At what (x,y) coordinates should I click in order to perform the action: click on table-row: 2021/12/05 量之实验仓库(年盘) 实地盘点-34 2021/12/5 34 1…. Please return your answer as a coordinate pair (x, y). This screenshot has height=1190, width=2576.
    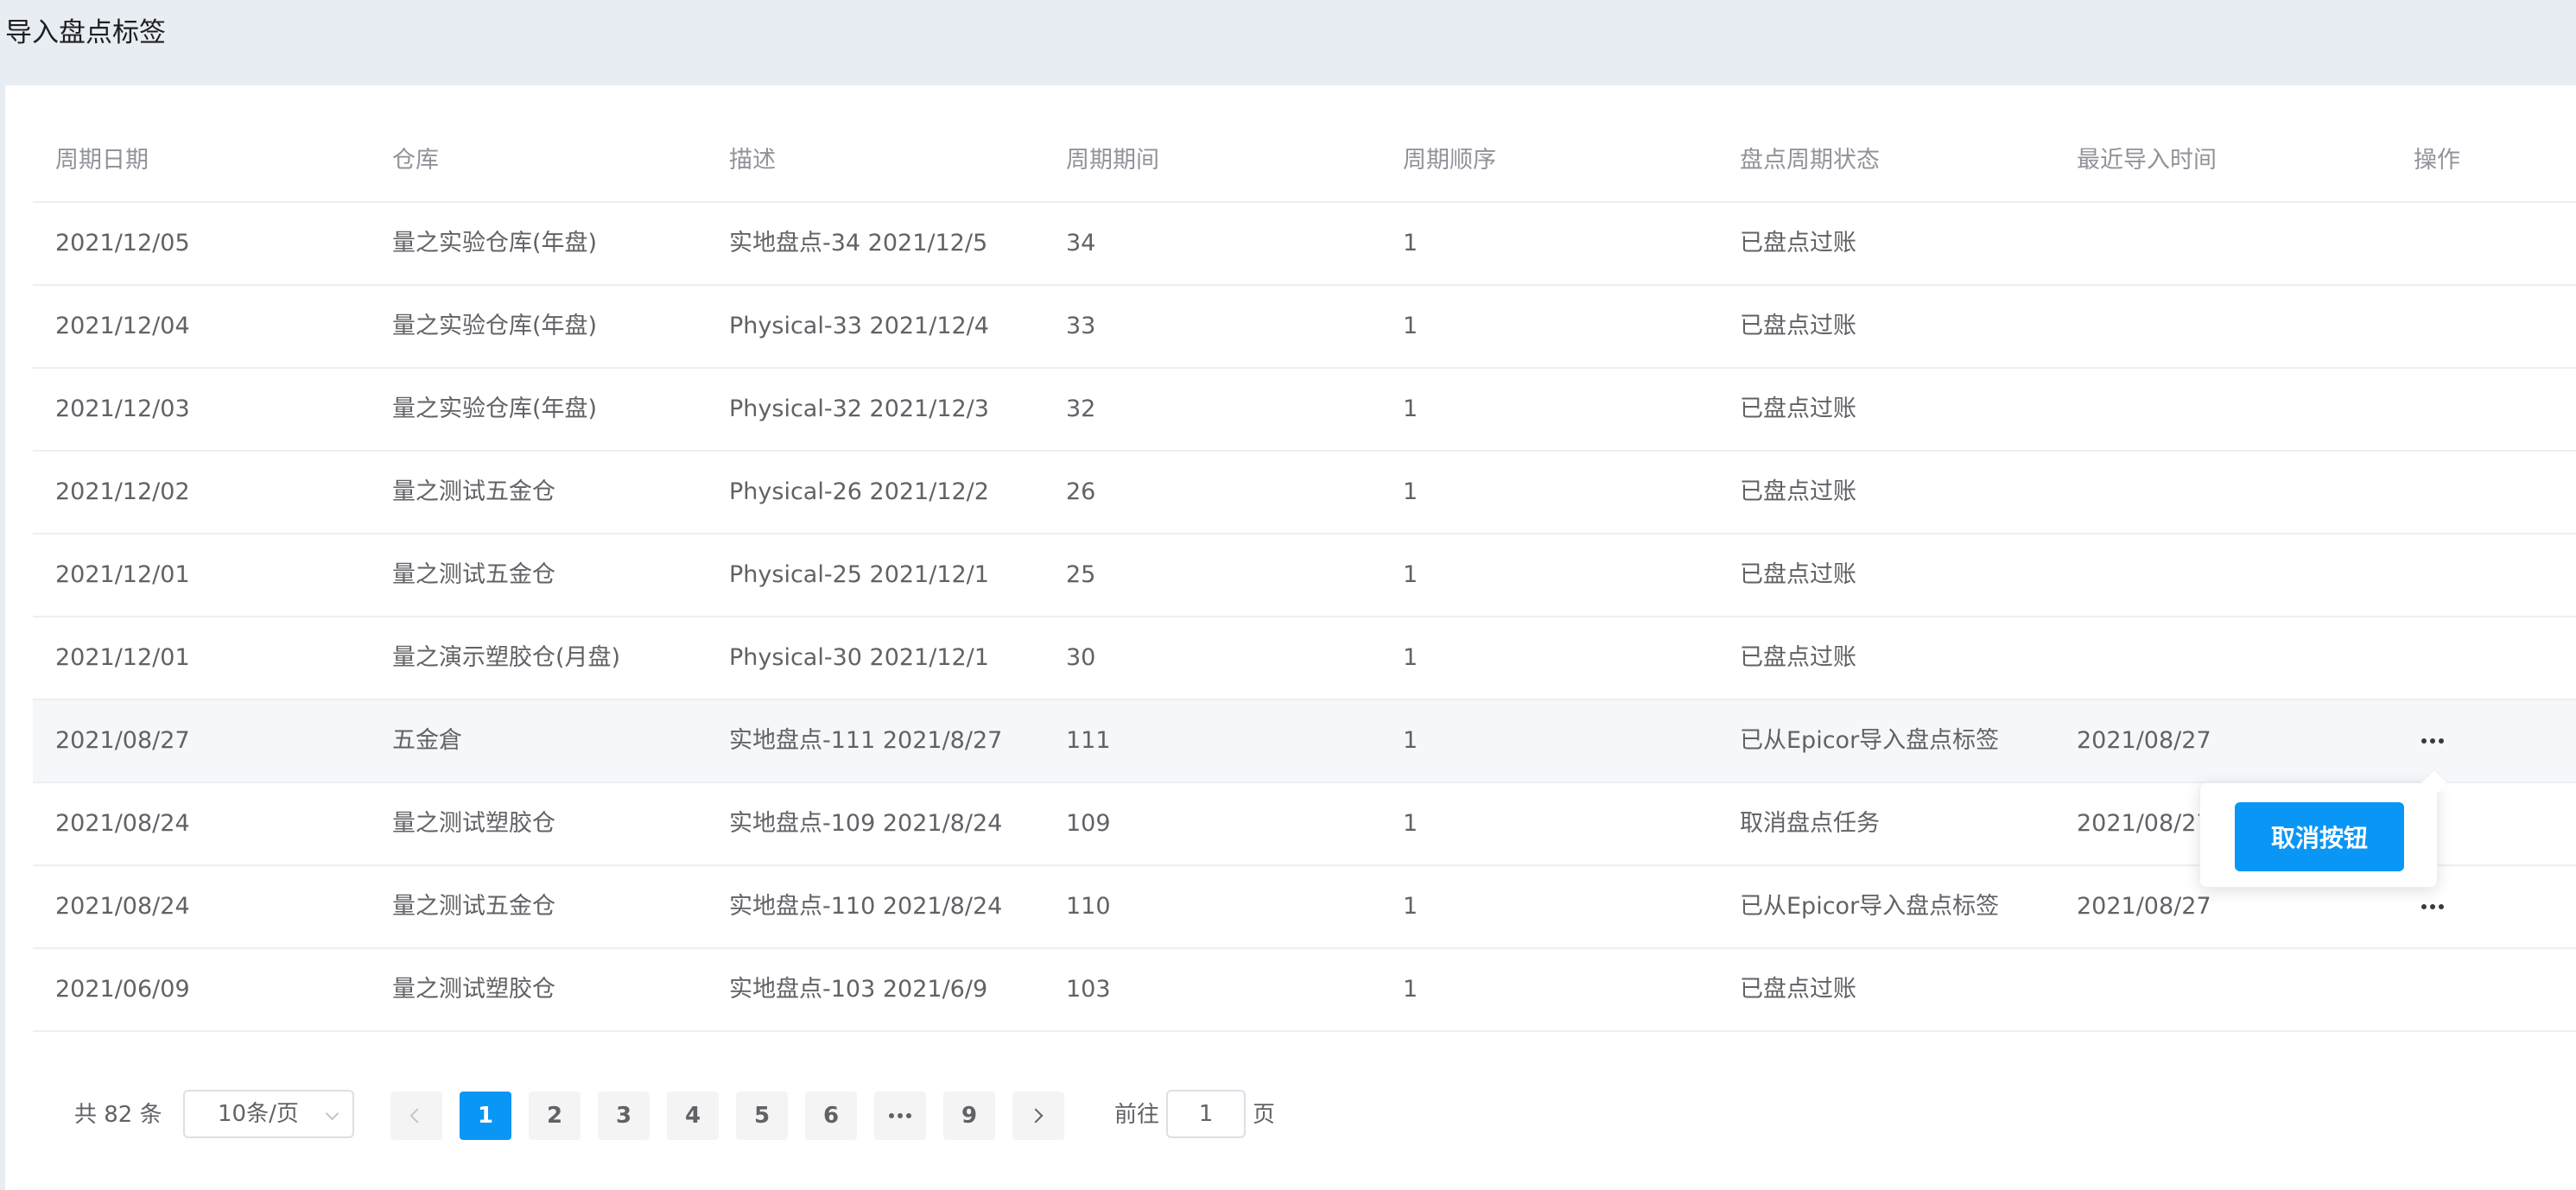
    Looking at the image, I should click on (1304, 245).